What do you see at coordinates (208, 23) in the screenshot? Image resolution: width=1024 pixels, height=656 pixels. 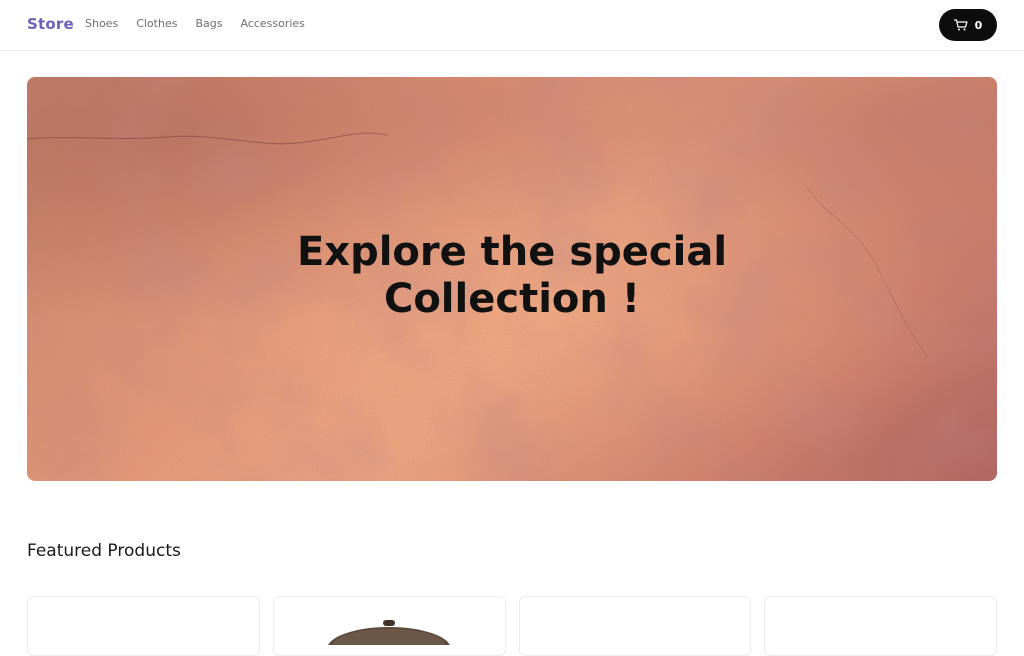 I see `nav-link-bags: Bags` at bounding box center [208, 23].